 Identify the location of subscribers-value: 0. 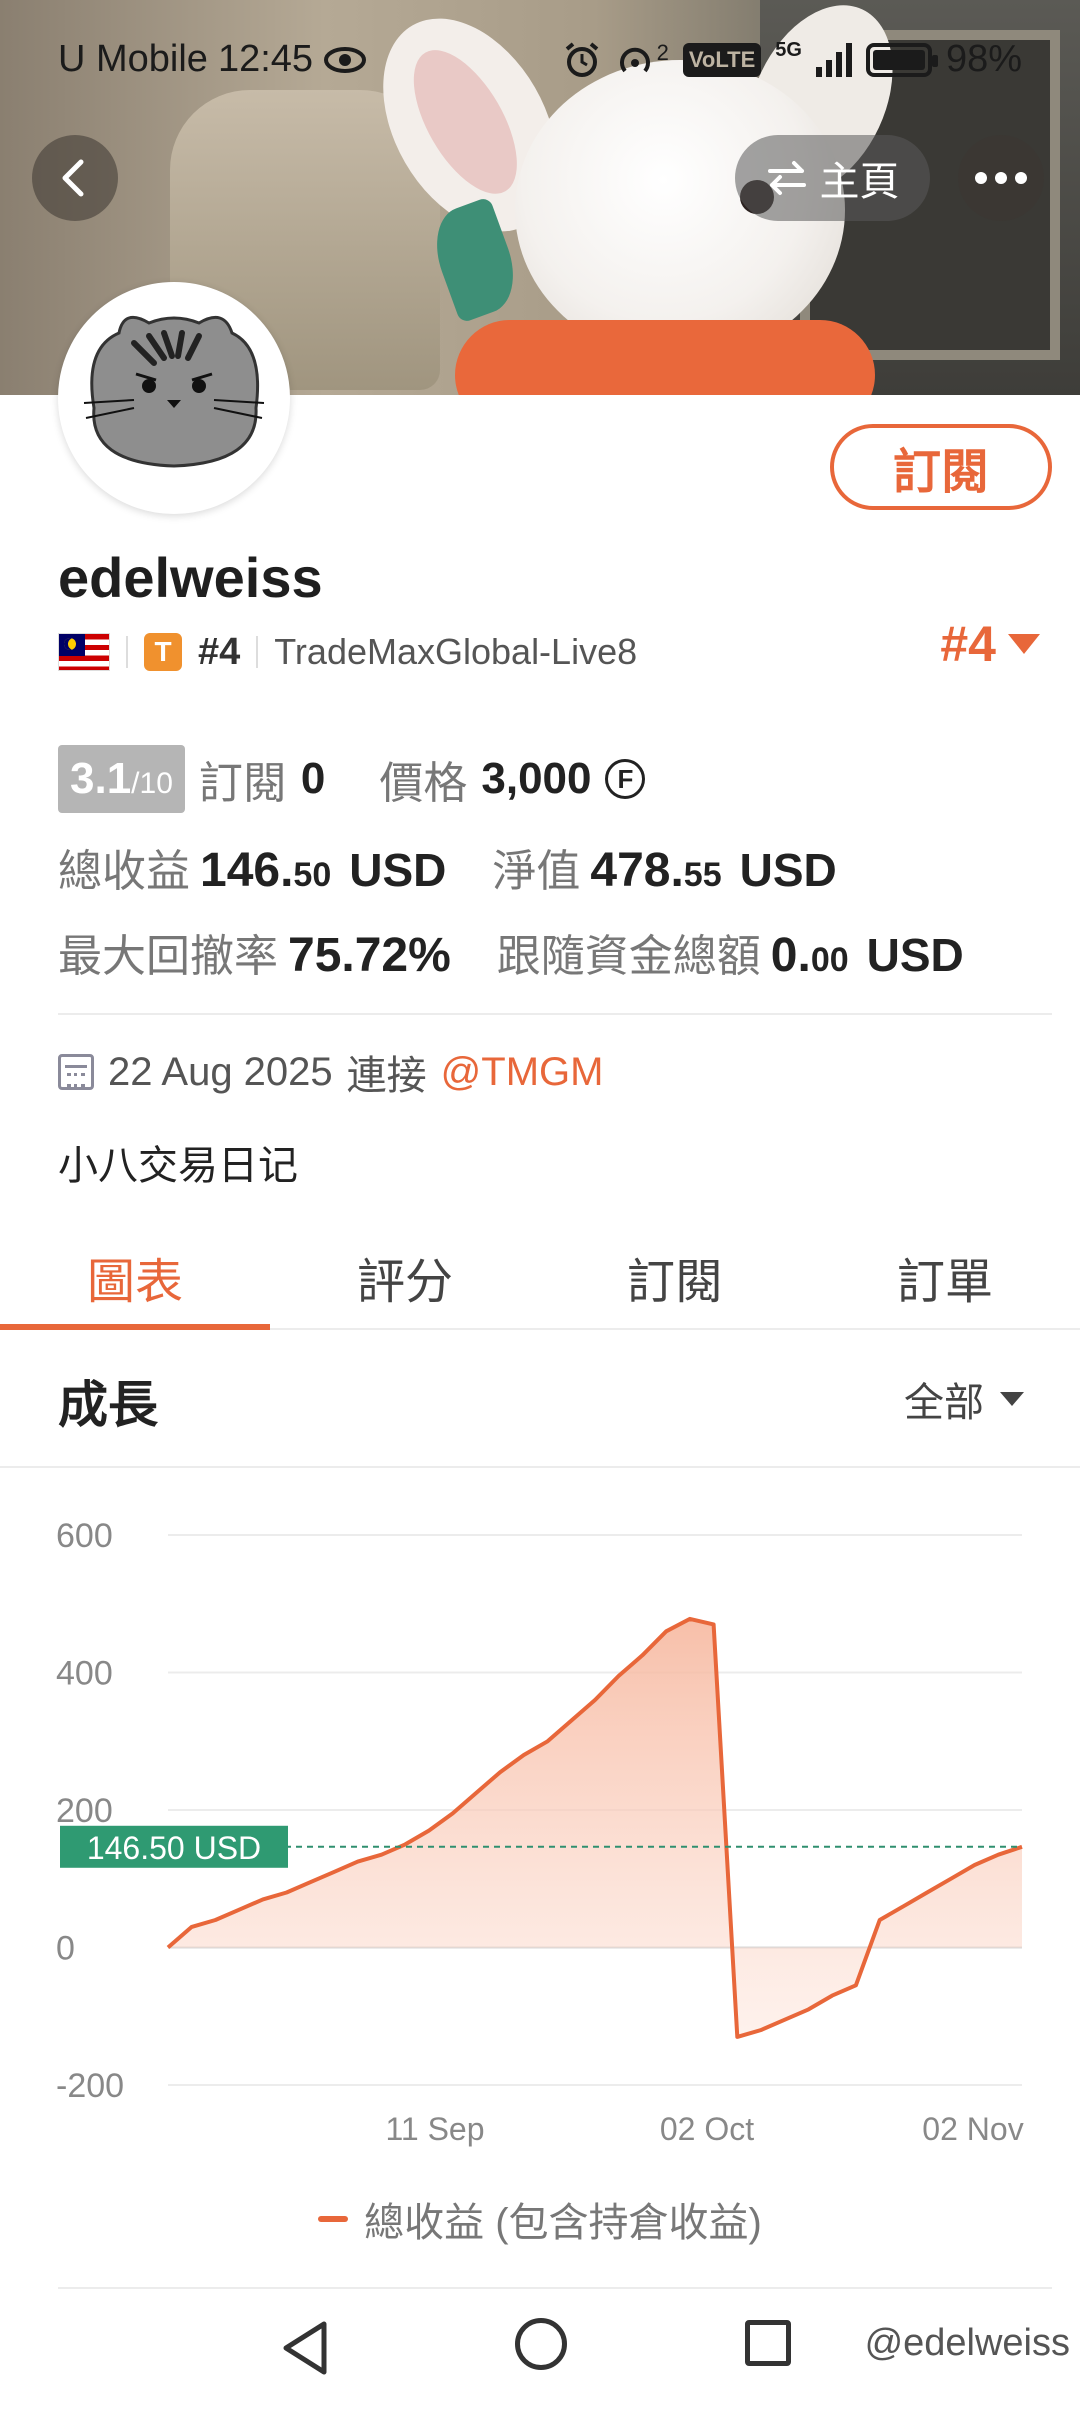
(313, 778).